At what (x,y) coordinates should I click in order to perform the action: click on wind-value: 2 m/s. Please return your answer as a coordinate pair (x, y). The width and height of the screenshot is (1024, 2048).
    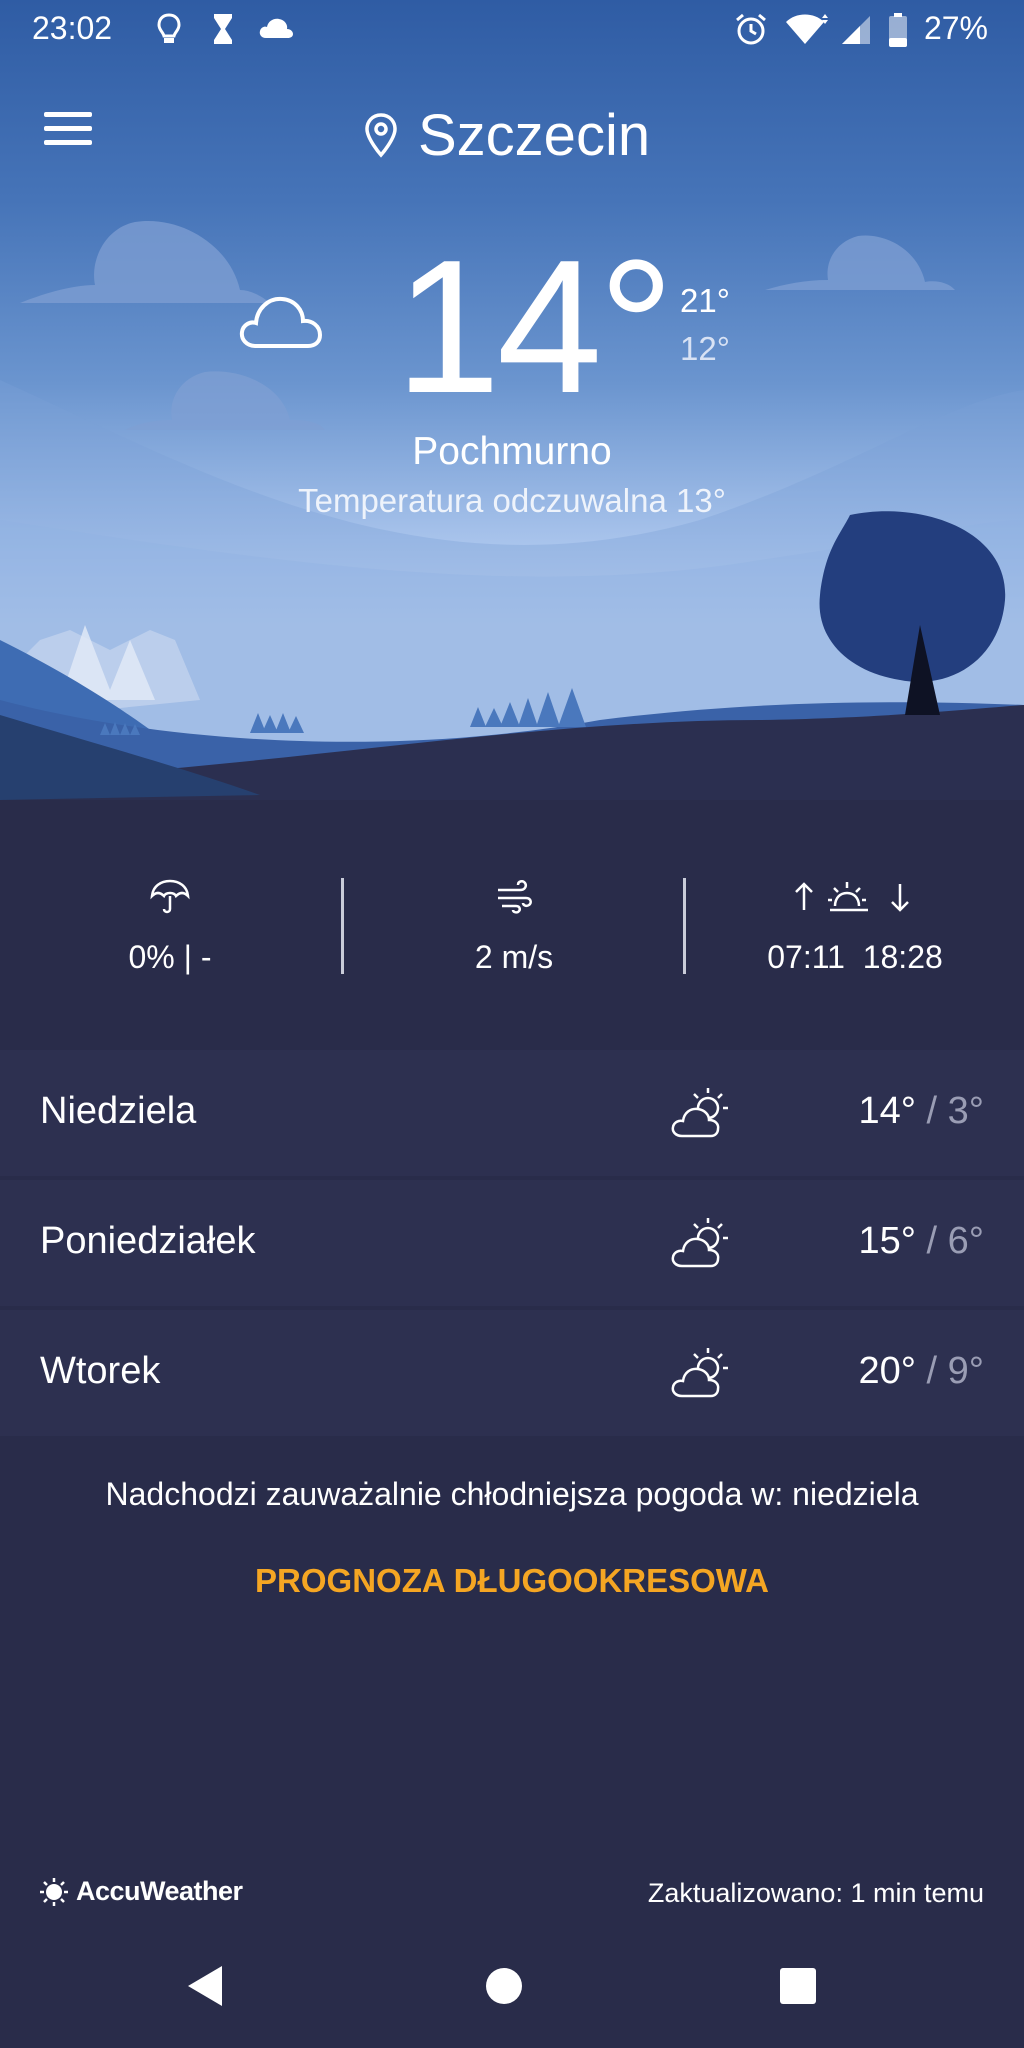
    Looking at the image, I should click on (514, 957).